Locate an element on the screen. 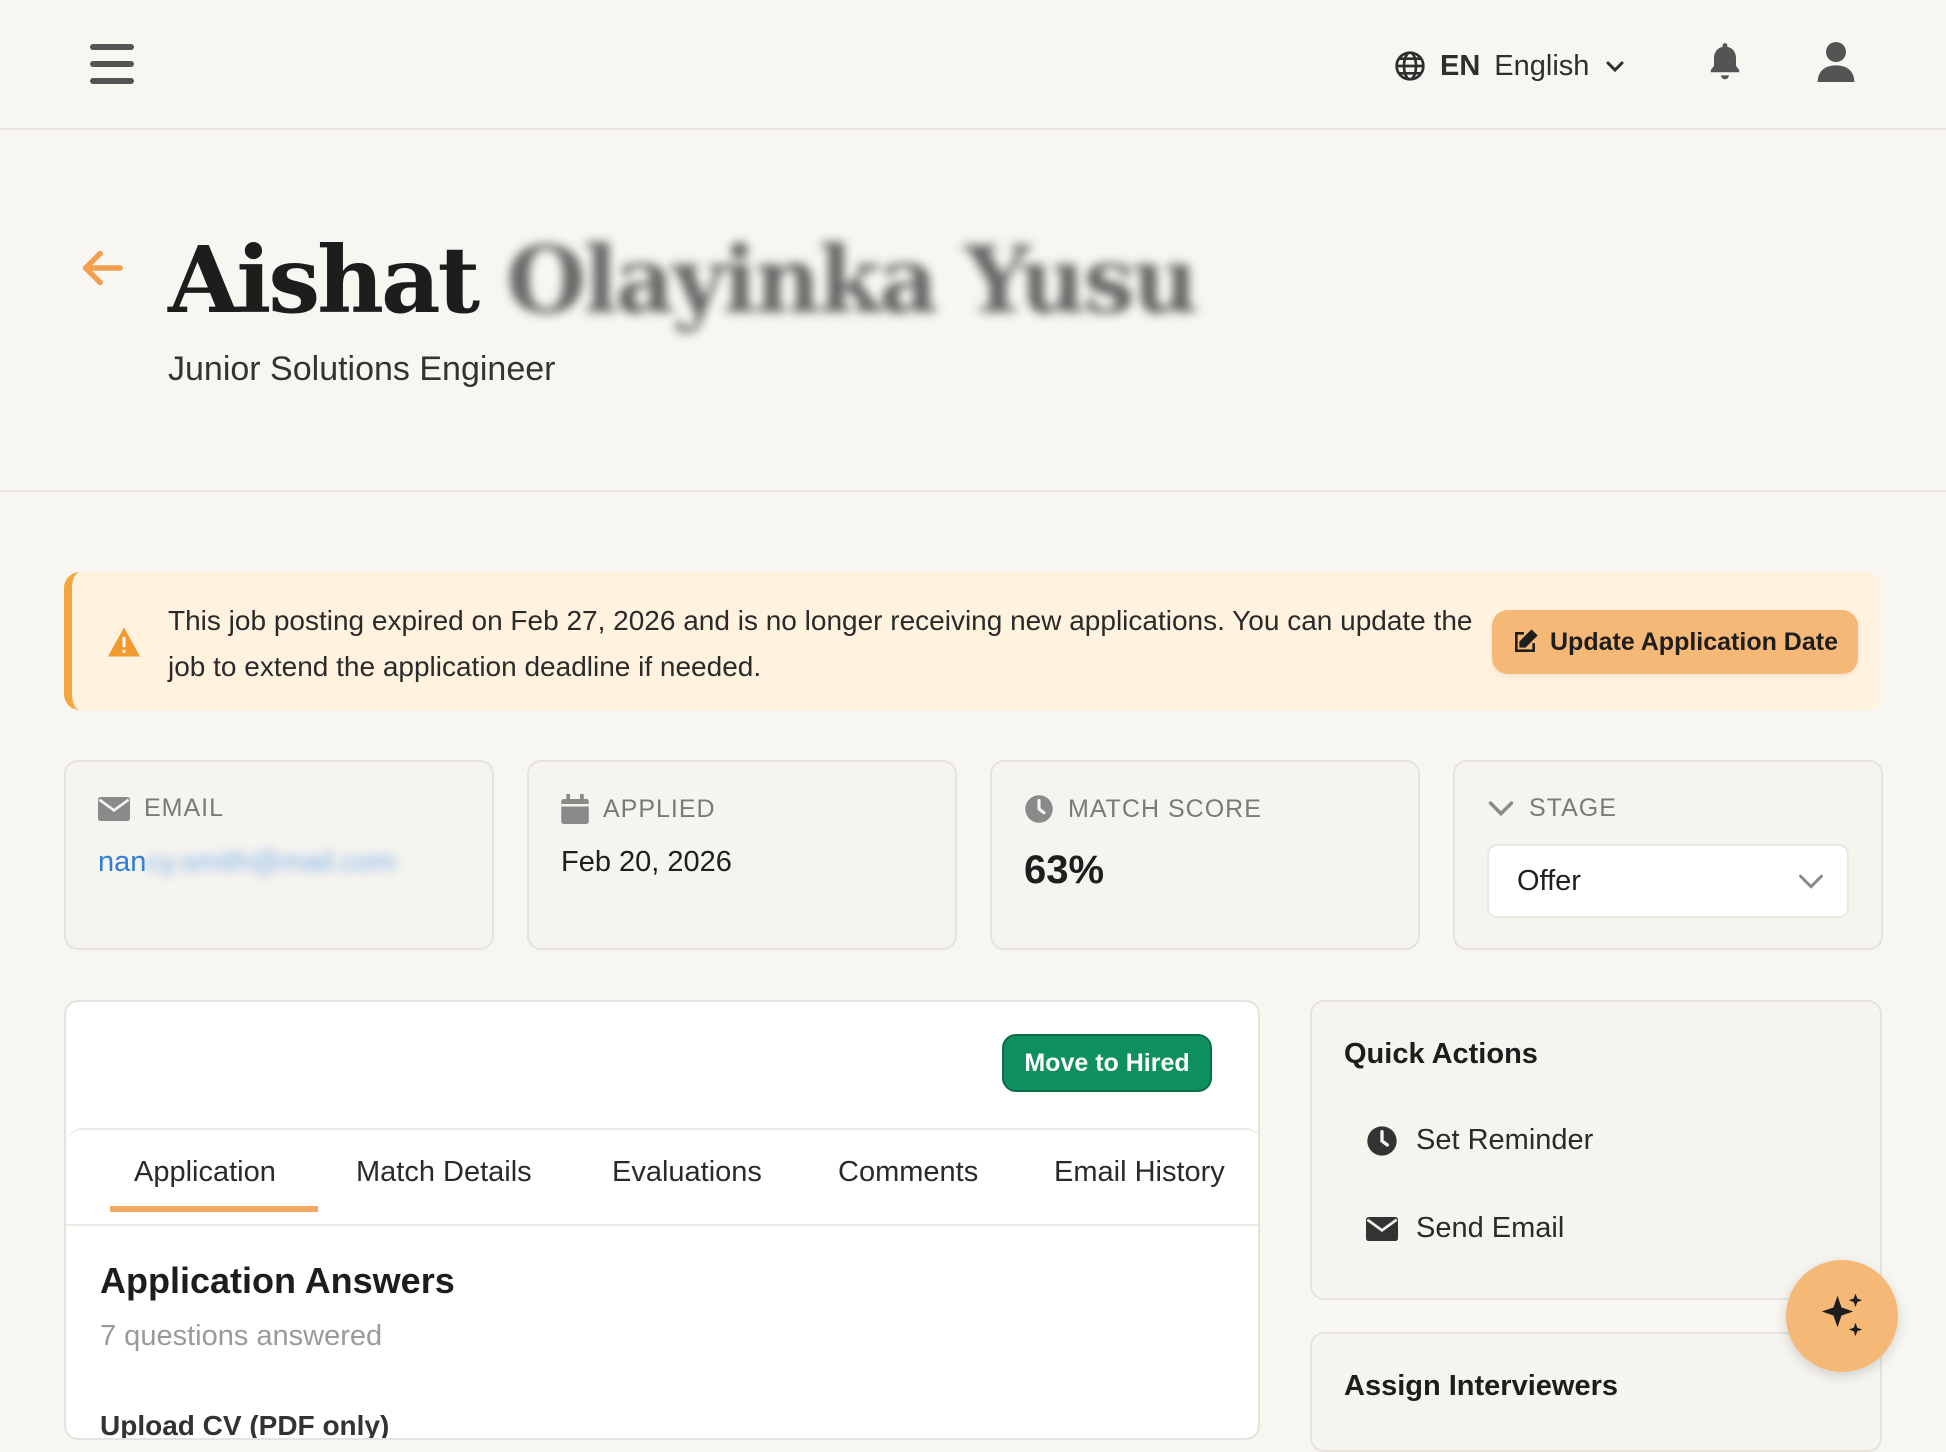 Image resolution: width=1946 pixels, height=1452 pixels. language-code: EN is located at coordinates (1460, 65).